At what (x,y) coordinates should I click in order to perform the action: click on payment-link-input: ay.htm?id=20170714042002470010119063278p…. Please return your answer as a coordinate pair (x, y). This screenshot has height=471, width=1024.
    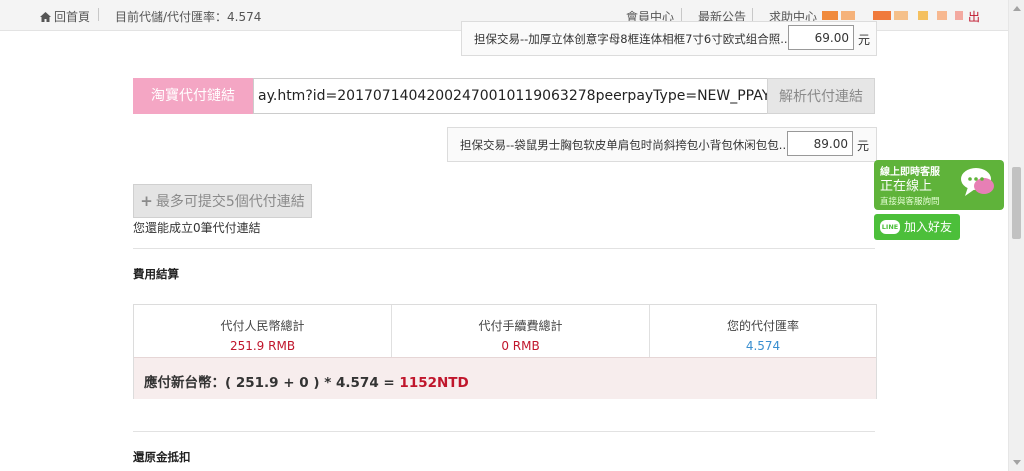
    Looking at the image, I should click on (513, 96).